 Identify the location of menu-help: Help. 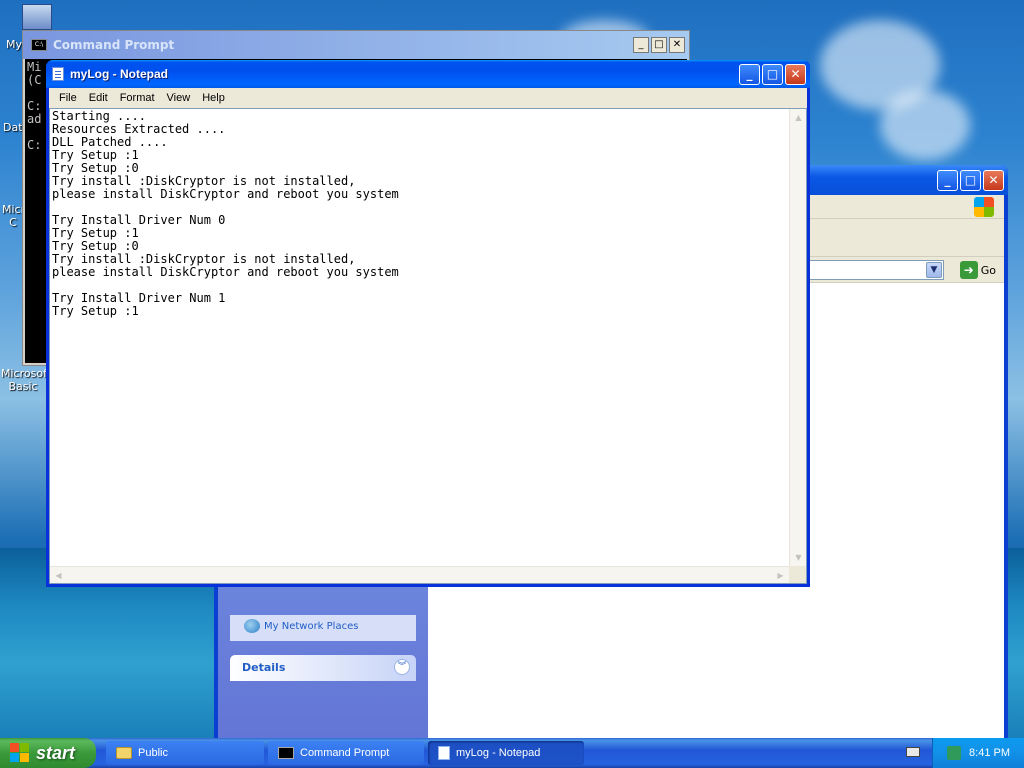
(213, 98).